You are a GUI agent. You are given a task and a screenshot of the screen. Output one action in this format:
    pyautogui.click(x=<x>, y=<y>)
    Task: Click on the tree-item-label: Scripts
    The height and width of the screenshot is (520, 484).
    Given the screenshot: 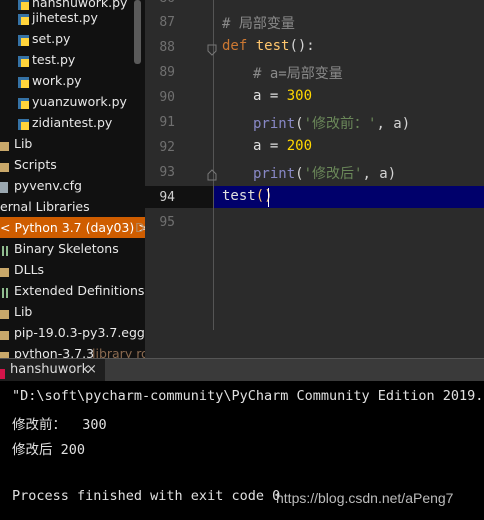 What is the action you would take?
    pyautogui.click(x=35, y=164)
    